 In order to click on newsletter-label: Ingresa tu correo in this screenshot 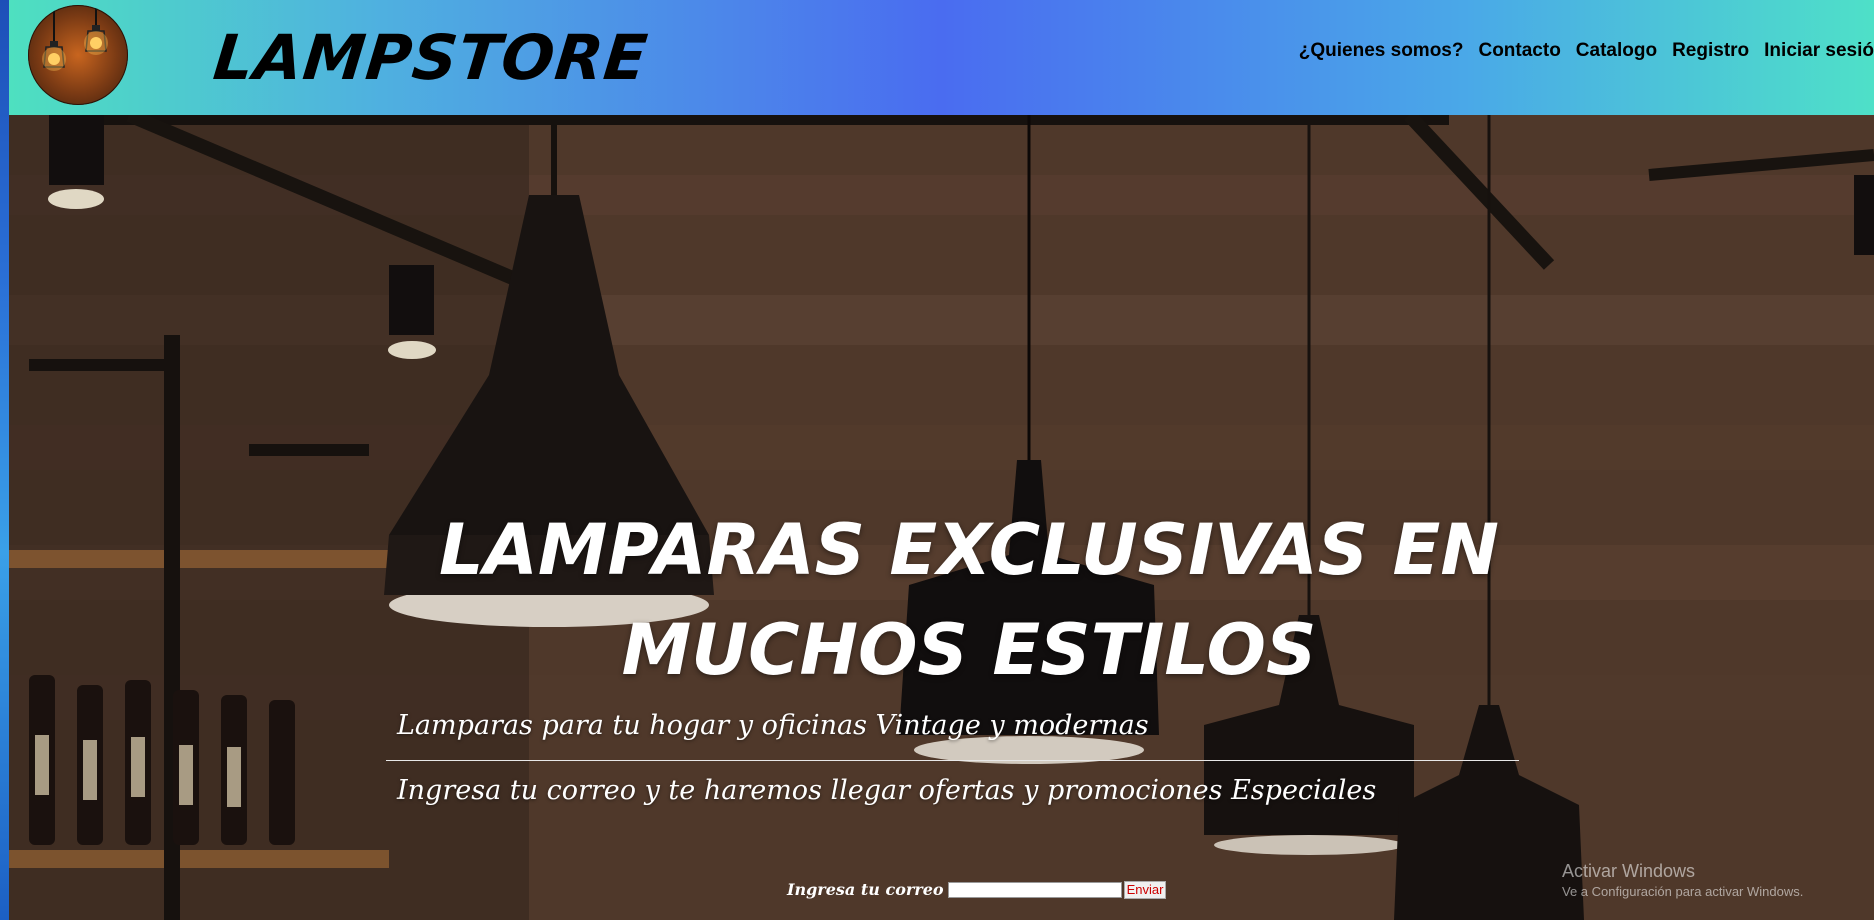, I will do `click(865, 889)`.